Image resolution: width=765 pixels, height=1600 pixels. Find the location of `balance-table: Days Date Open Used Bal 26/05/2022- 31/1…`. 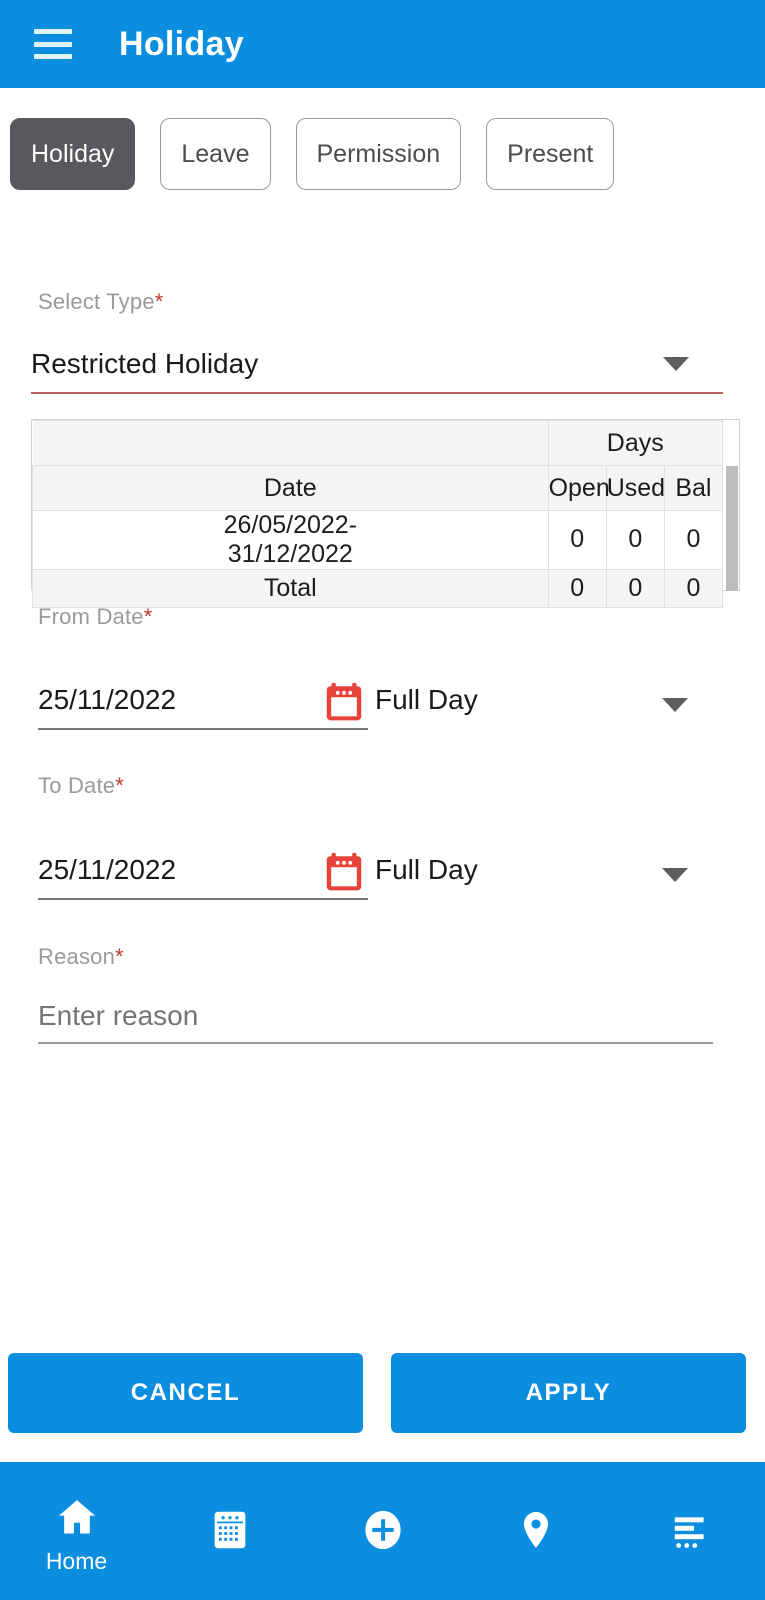

balance-table: Days Date Open Used Bal 26/05/2022- 31/1… is located at coordinates (378, 514).